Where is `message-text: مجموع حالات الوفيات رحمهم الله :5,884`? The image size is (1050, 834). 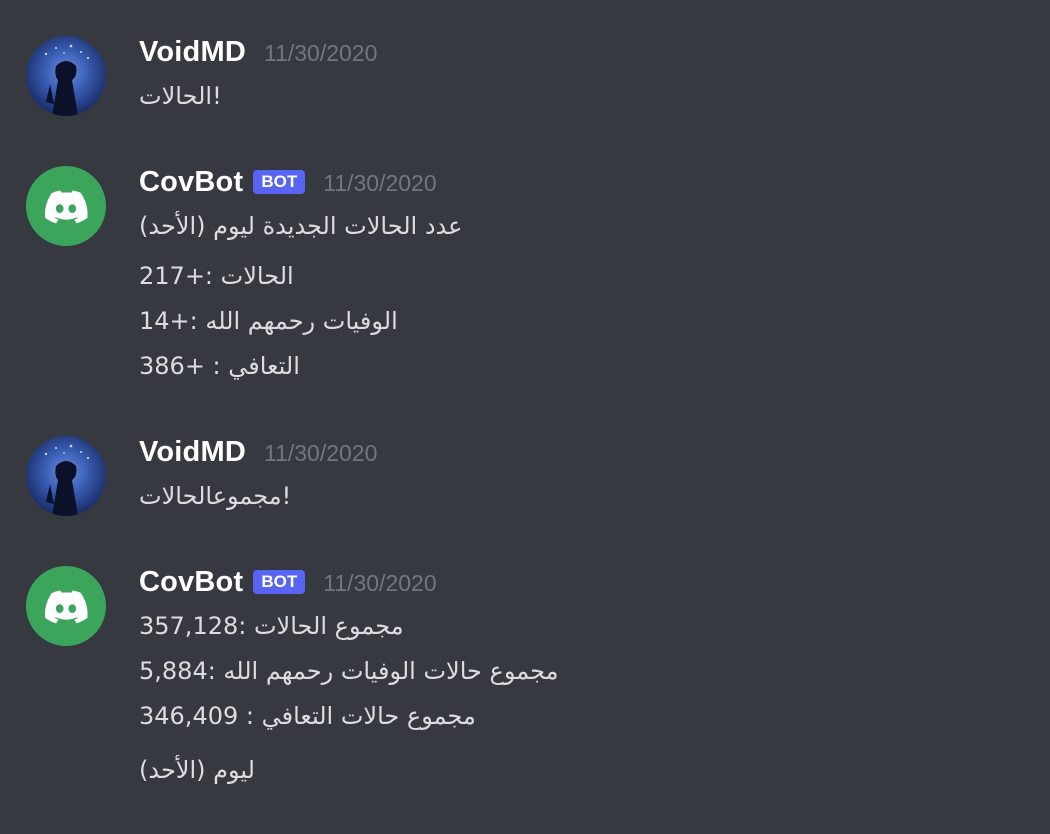 message-text: مجموع حالات الوفيات رحمهم الله :5,884 is located at coordinates (349, 671).